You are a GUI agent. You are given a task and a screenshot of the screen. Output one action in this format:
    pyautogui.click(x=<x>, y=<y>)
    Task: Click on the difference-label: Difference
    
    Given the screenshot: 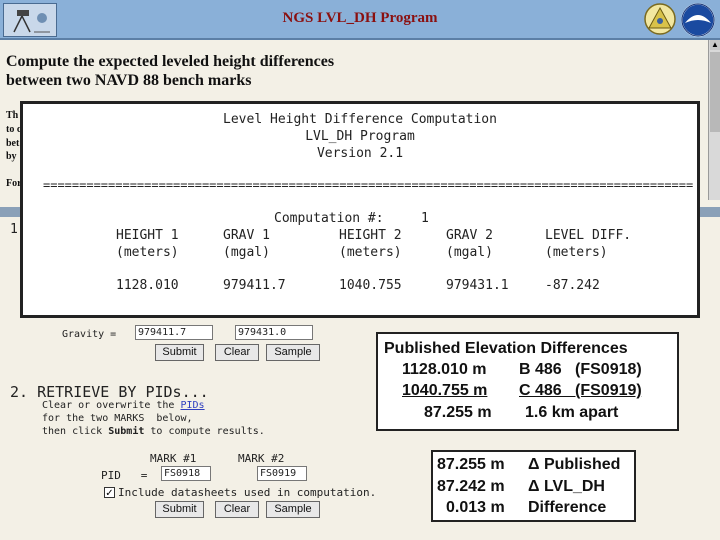 What is the action you would take?
    pyautogui.click(x=567, y=507)
    